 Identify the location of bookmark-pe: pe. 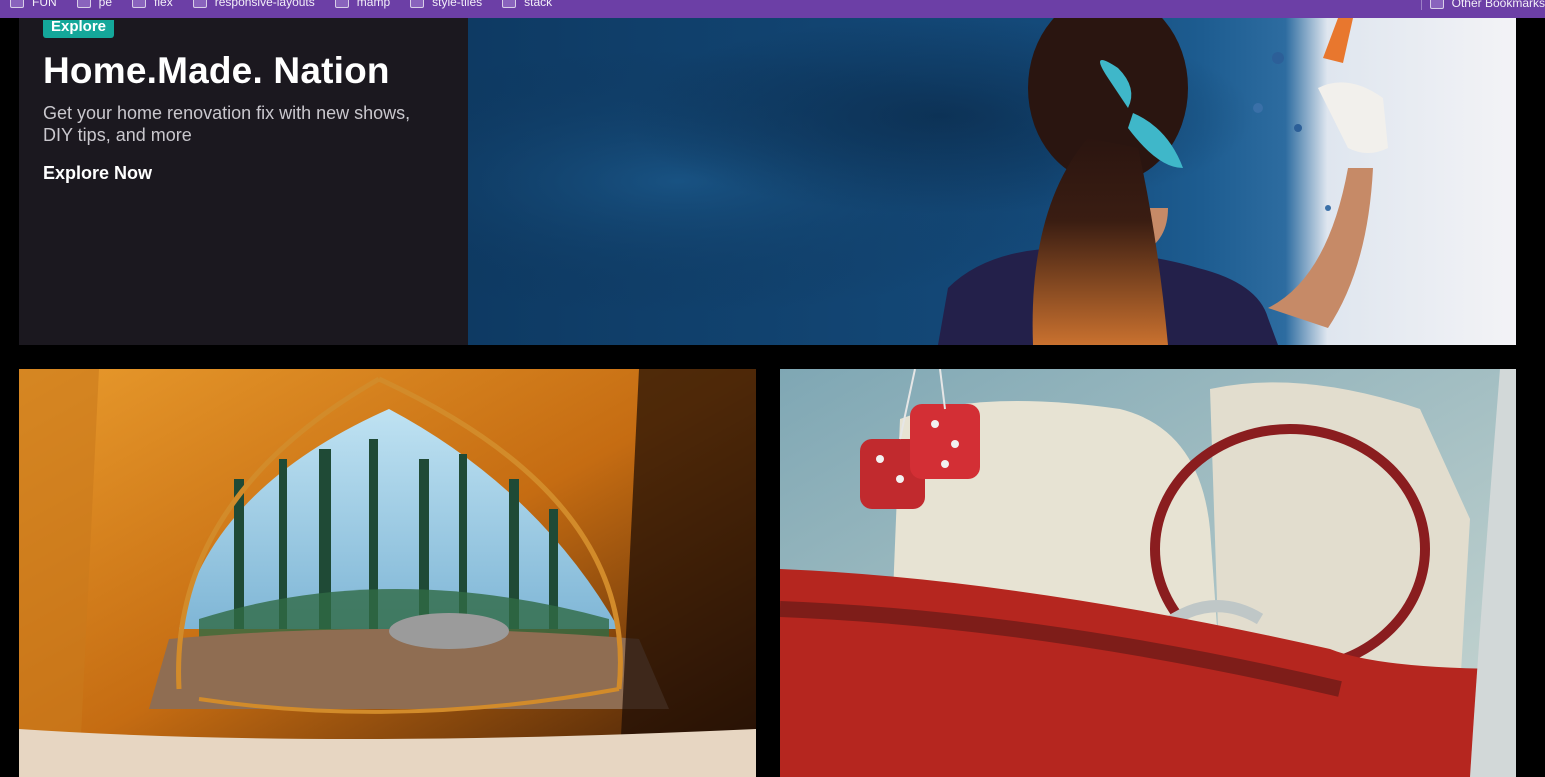
(94, 4).